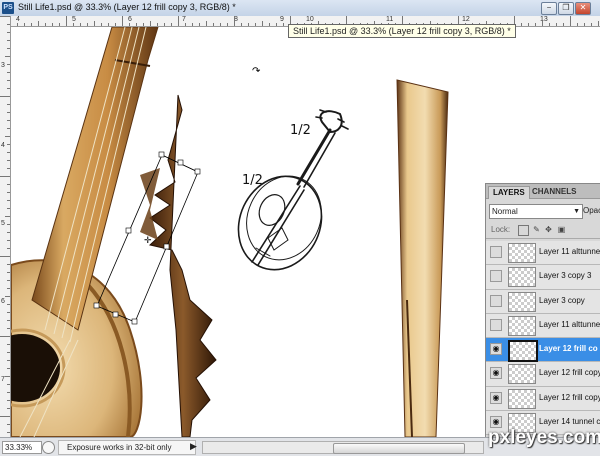  What do you see at coordinates (536, 211) in the screenshot?
I see `blend-mode-select: Normal ▼` at bounding box center [536, 211].